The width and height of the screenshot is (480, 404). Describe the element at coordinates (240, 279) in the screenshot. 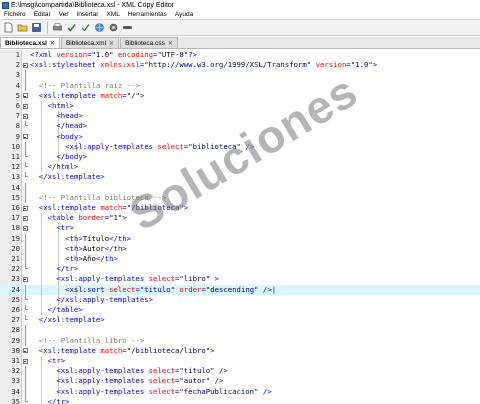

I see `code-line: 23 <xsl:apply-templates select="libro" >` at that location.